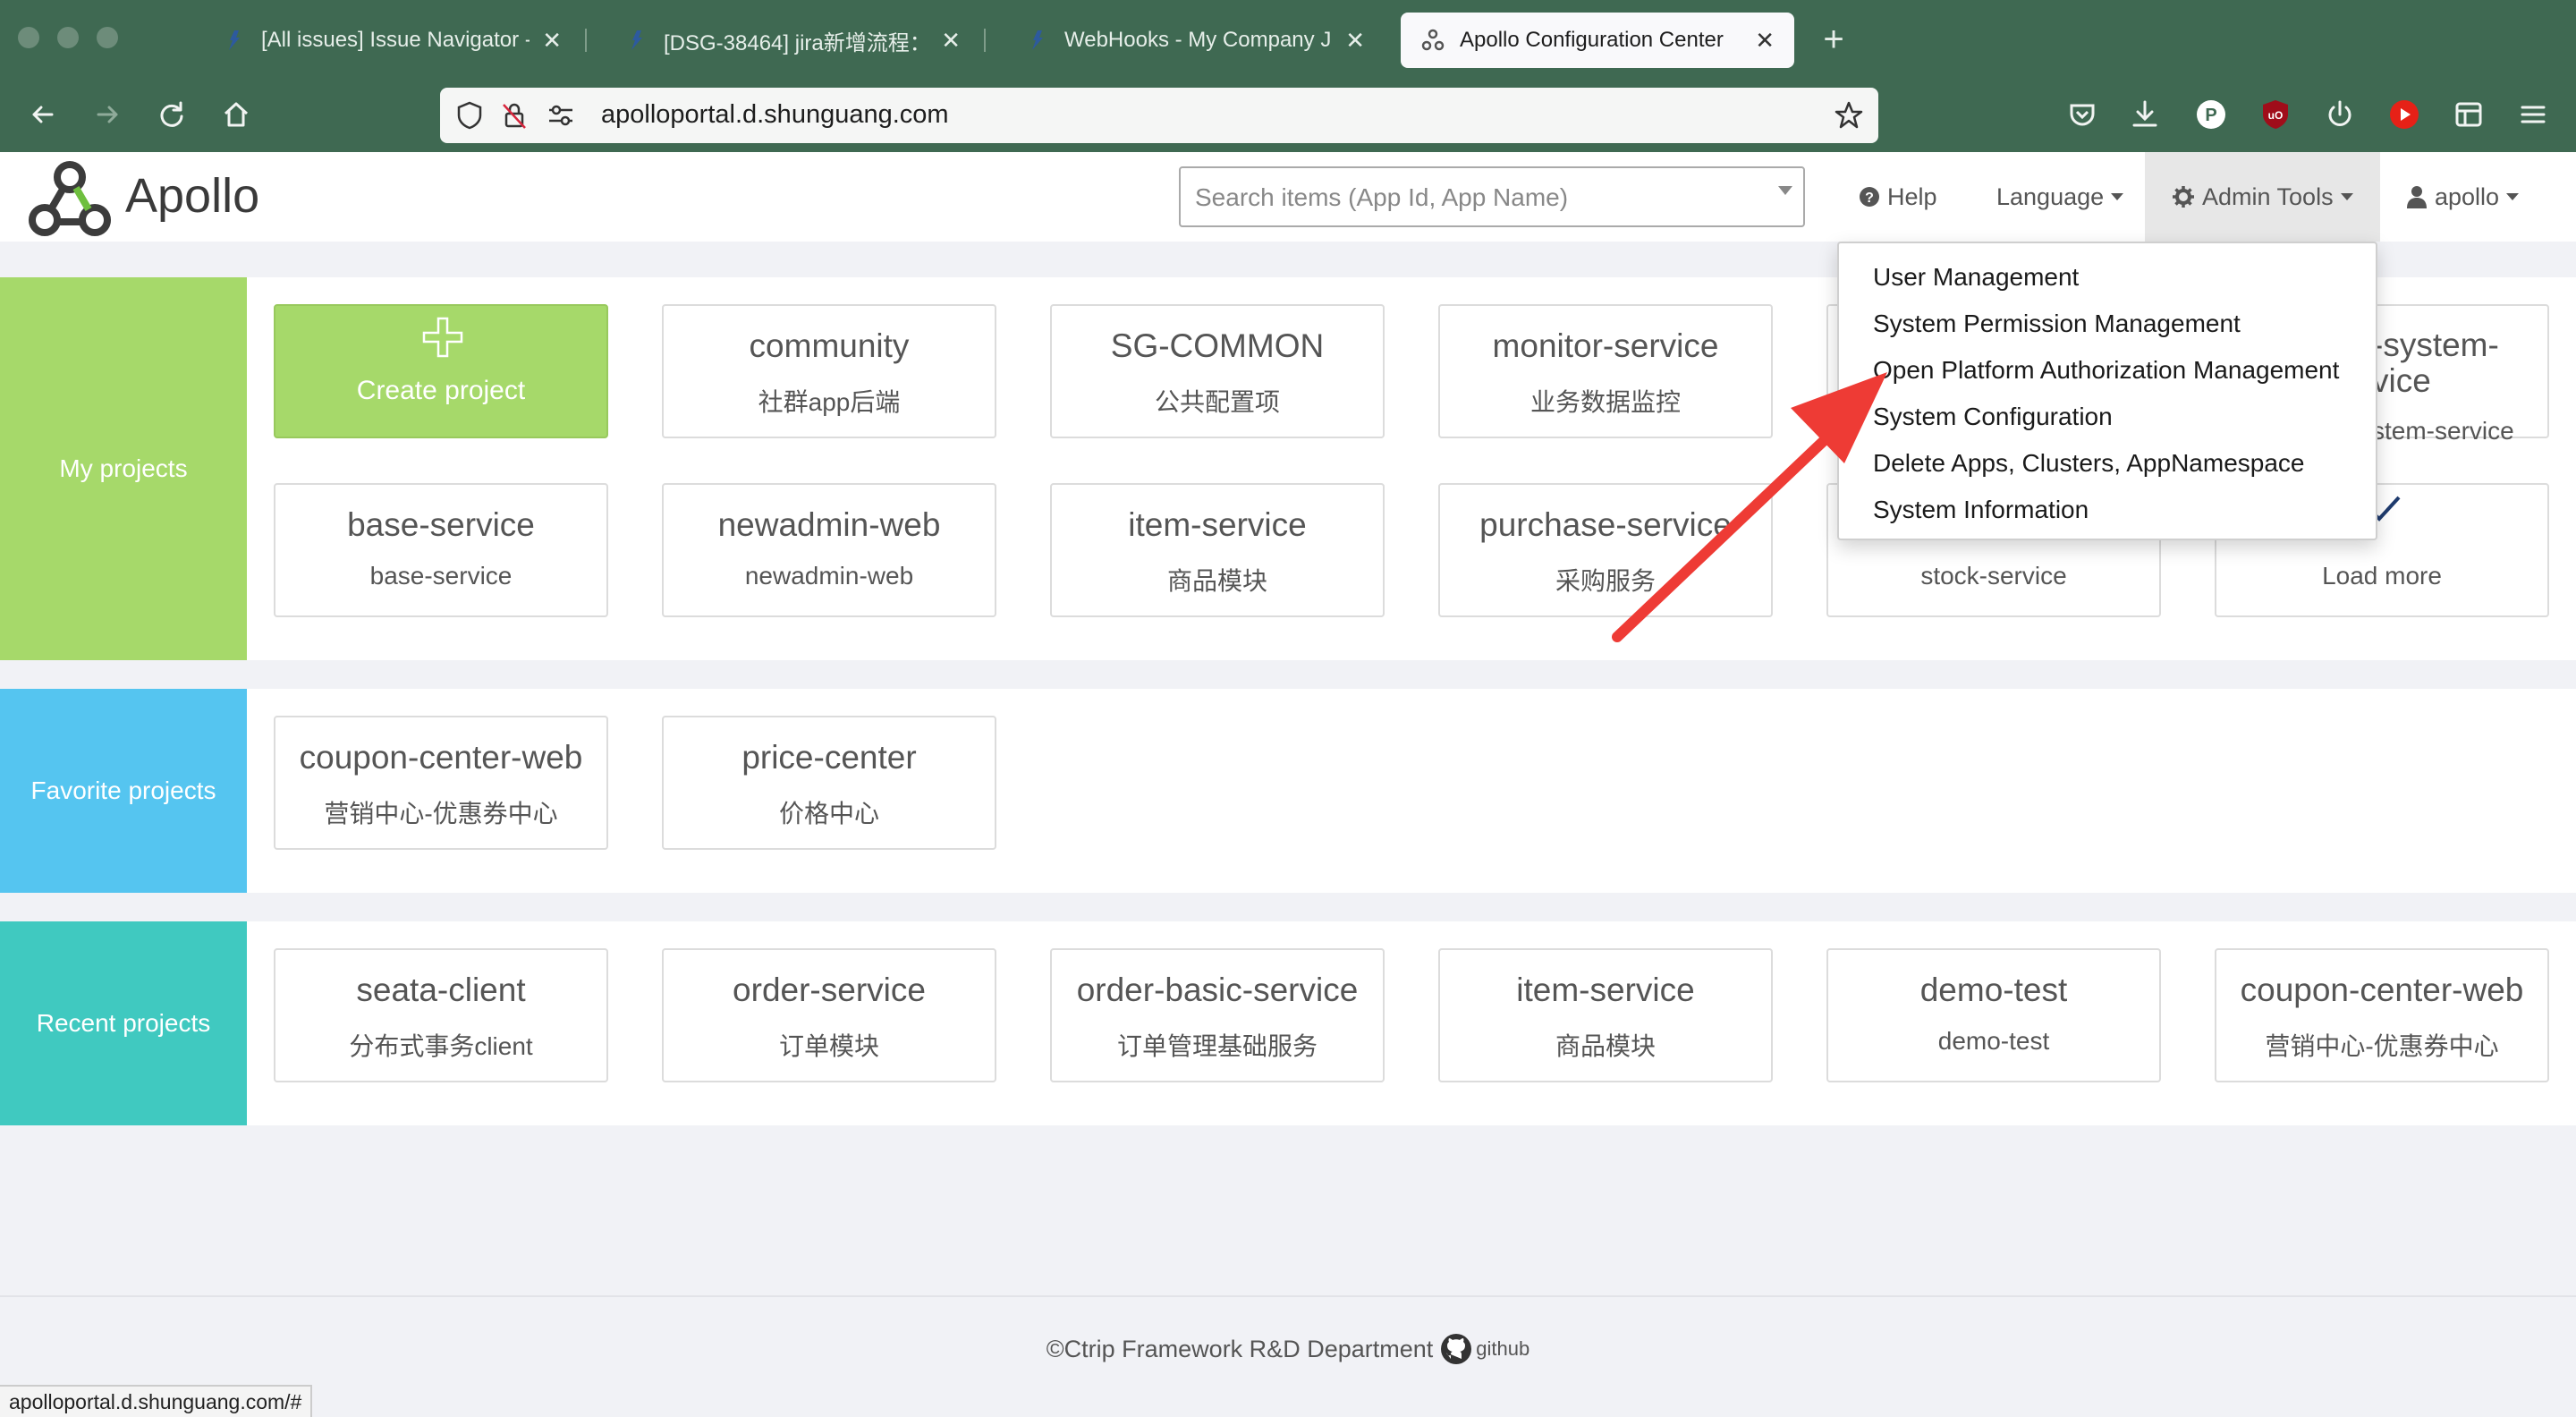 This screenshot has width=2576, height=1417. Describe the element at coordinates (1605, 581) in the screenshot. I see `project-name: 采购服务` at that location.